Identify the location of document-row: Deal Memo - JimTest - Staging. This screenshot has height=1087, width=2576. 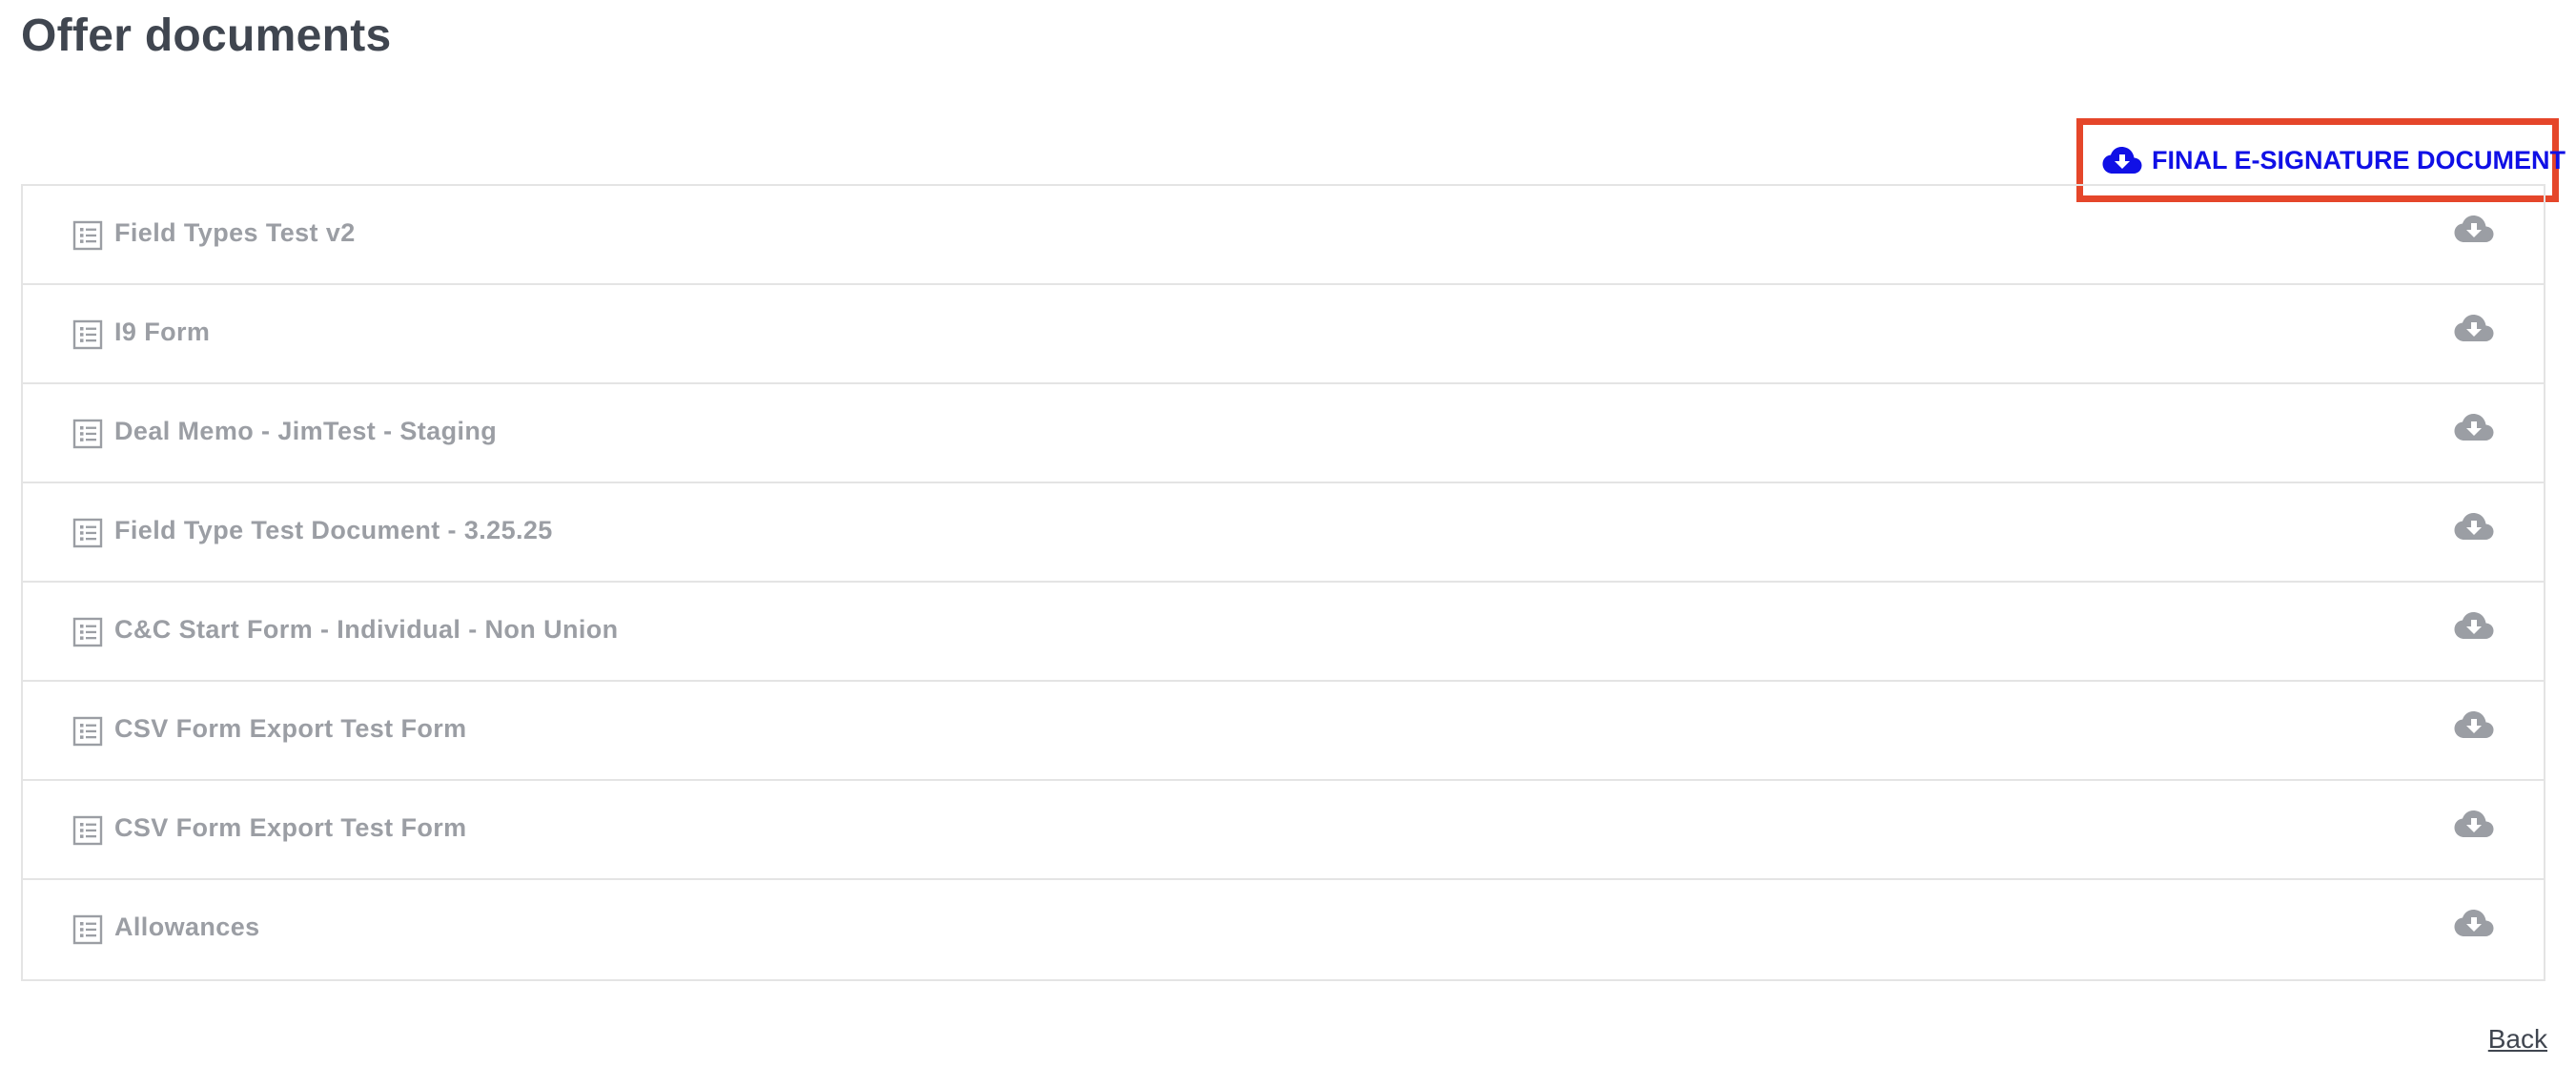
(1283, 433).